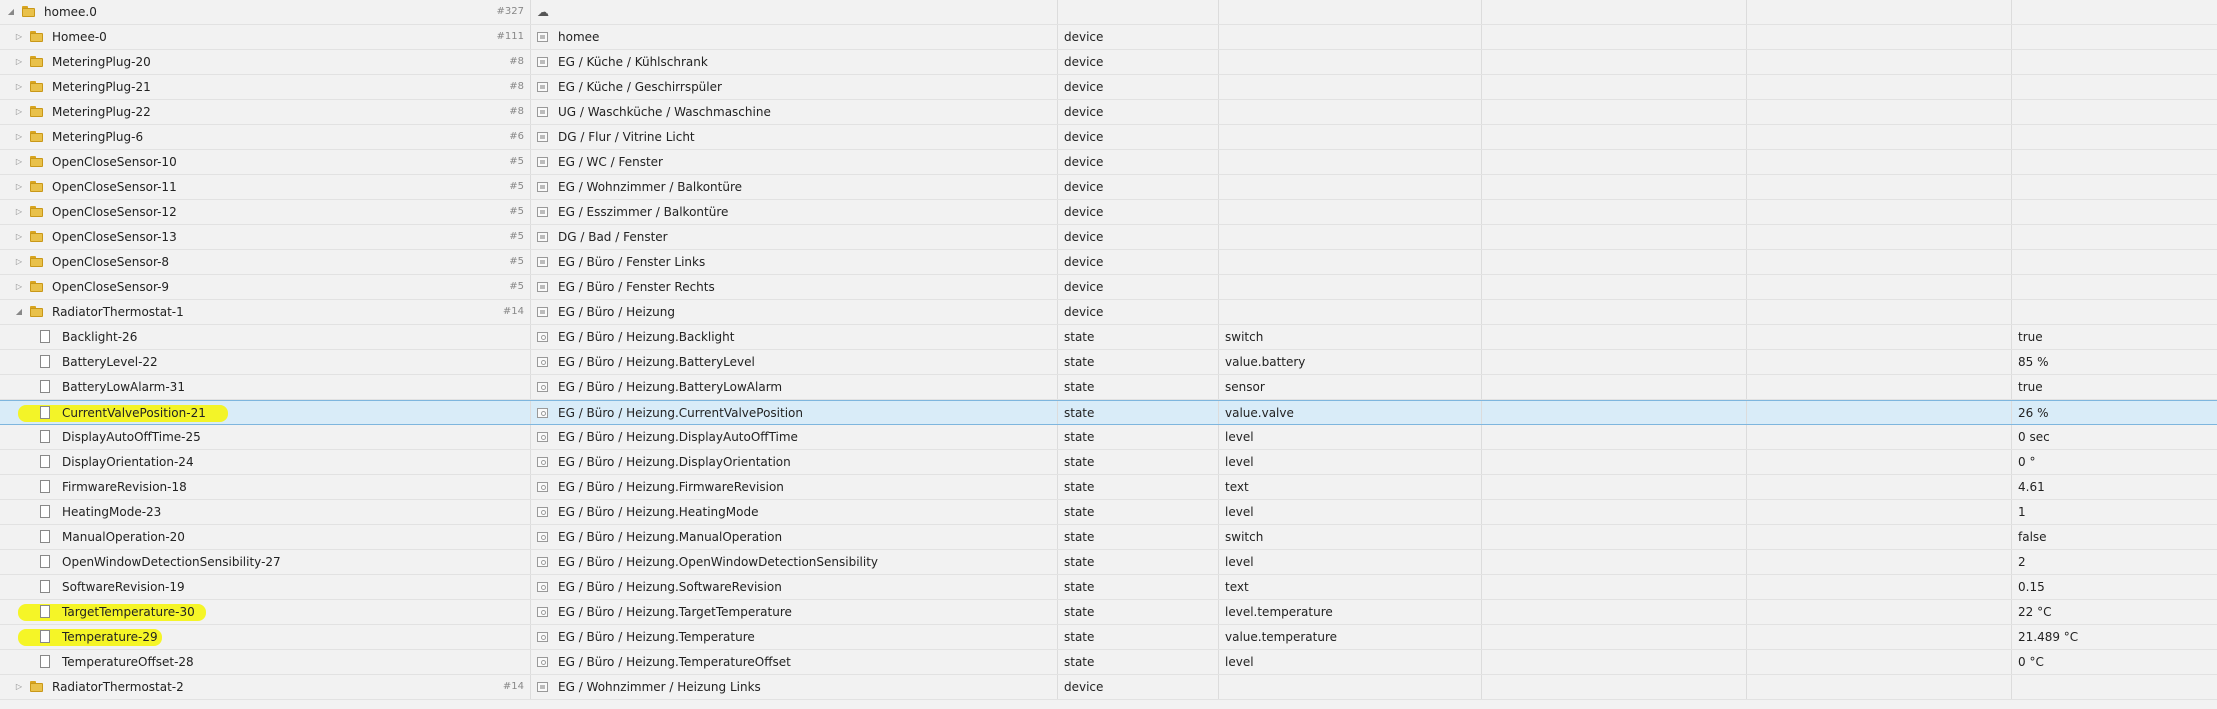 This screenshot has width=2217, height=709. I want to click on value-cell: 1, so click(2114, 512).